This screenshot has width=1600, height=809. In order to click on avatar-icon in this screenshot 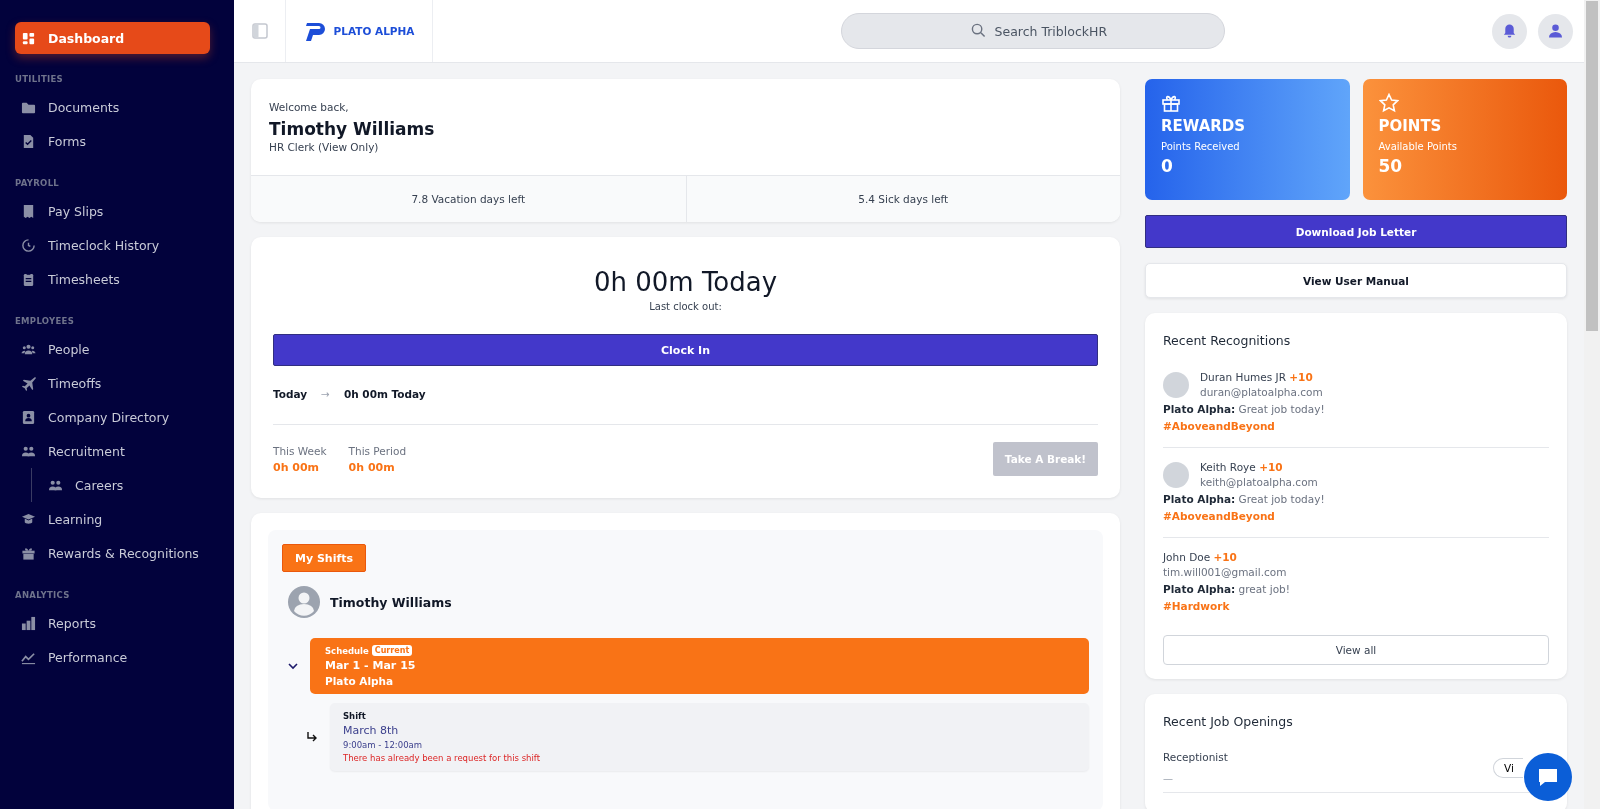, I will do `click(304, 602)`.